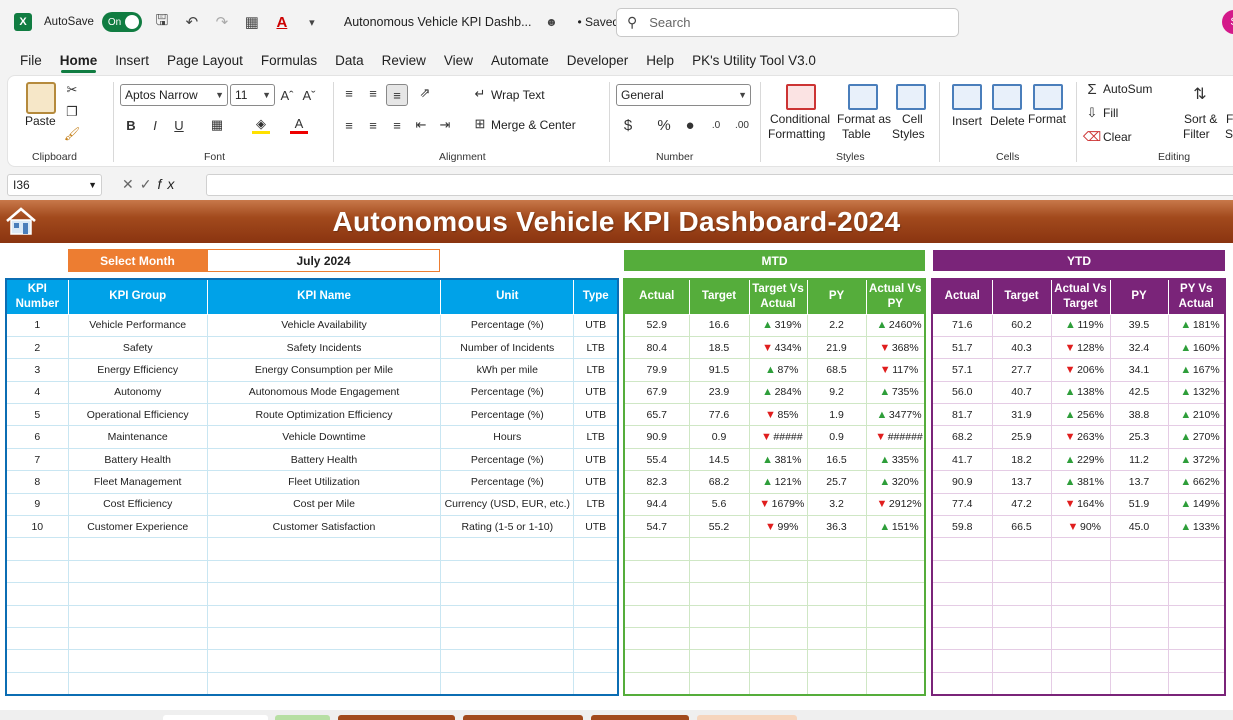 The height and width of the screenshot is (720, 1233). Describe the element at coordinates (596, 594) in the screenshot. I see `kpi-type-cell` at that location.